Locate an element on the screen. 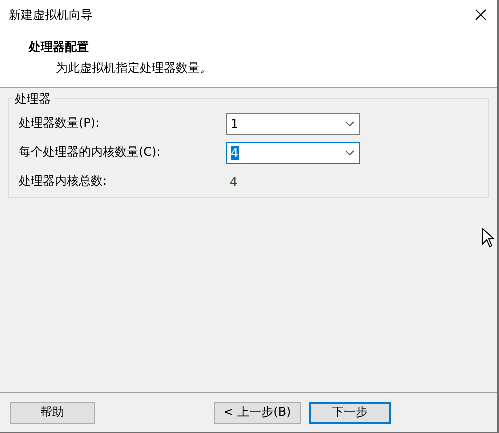 The width and height of the screenshot is (499, 433). window-title: 新建虚拟机向导 is located at coordinates (51, 15).